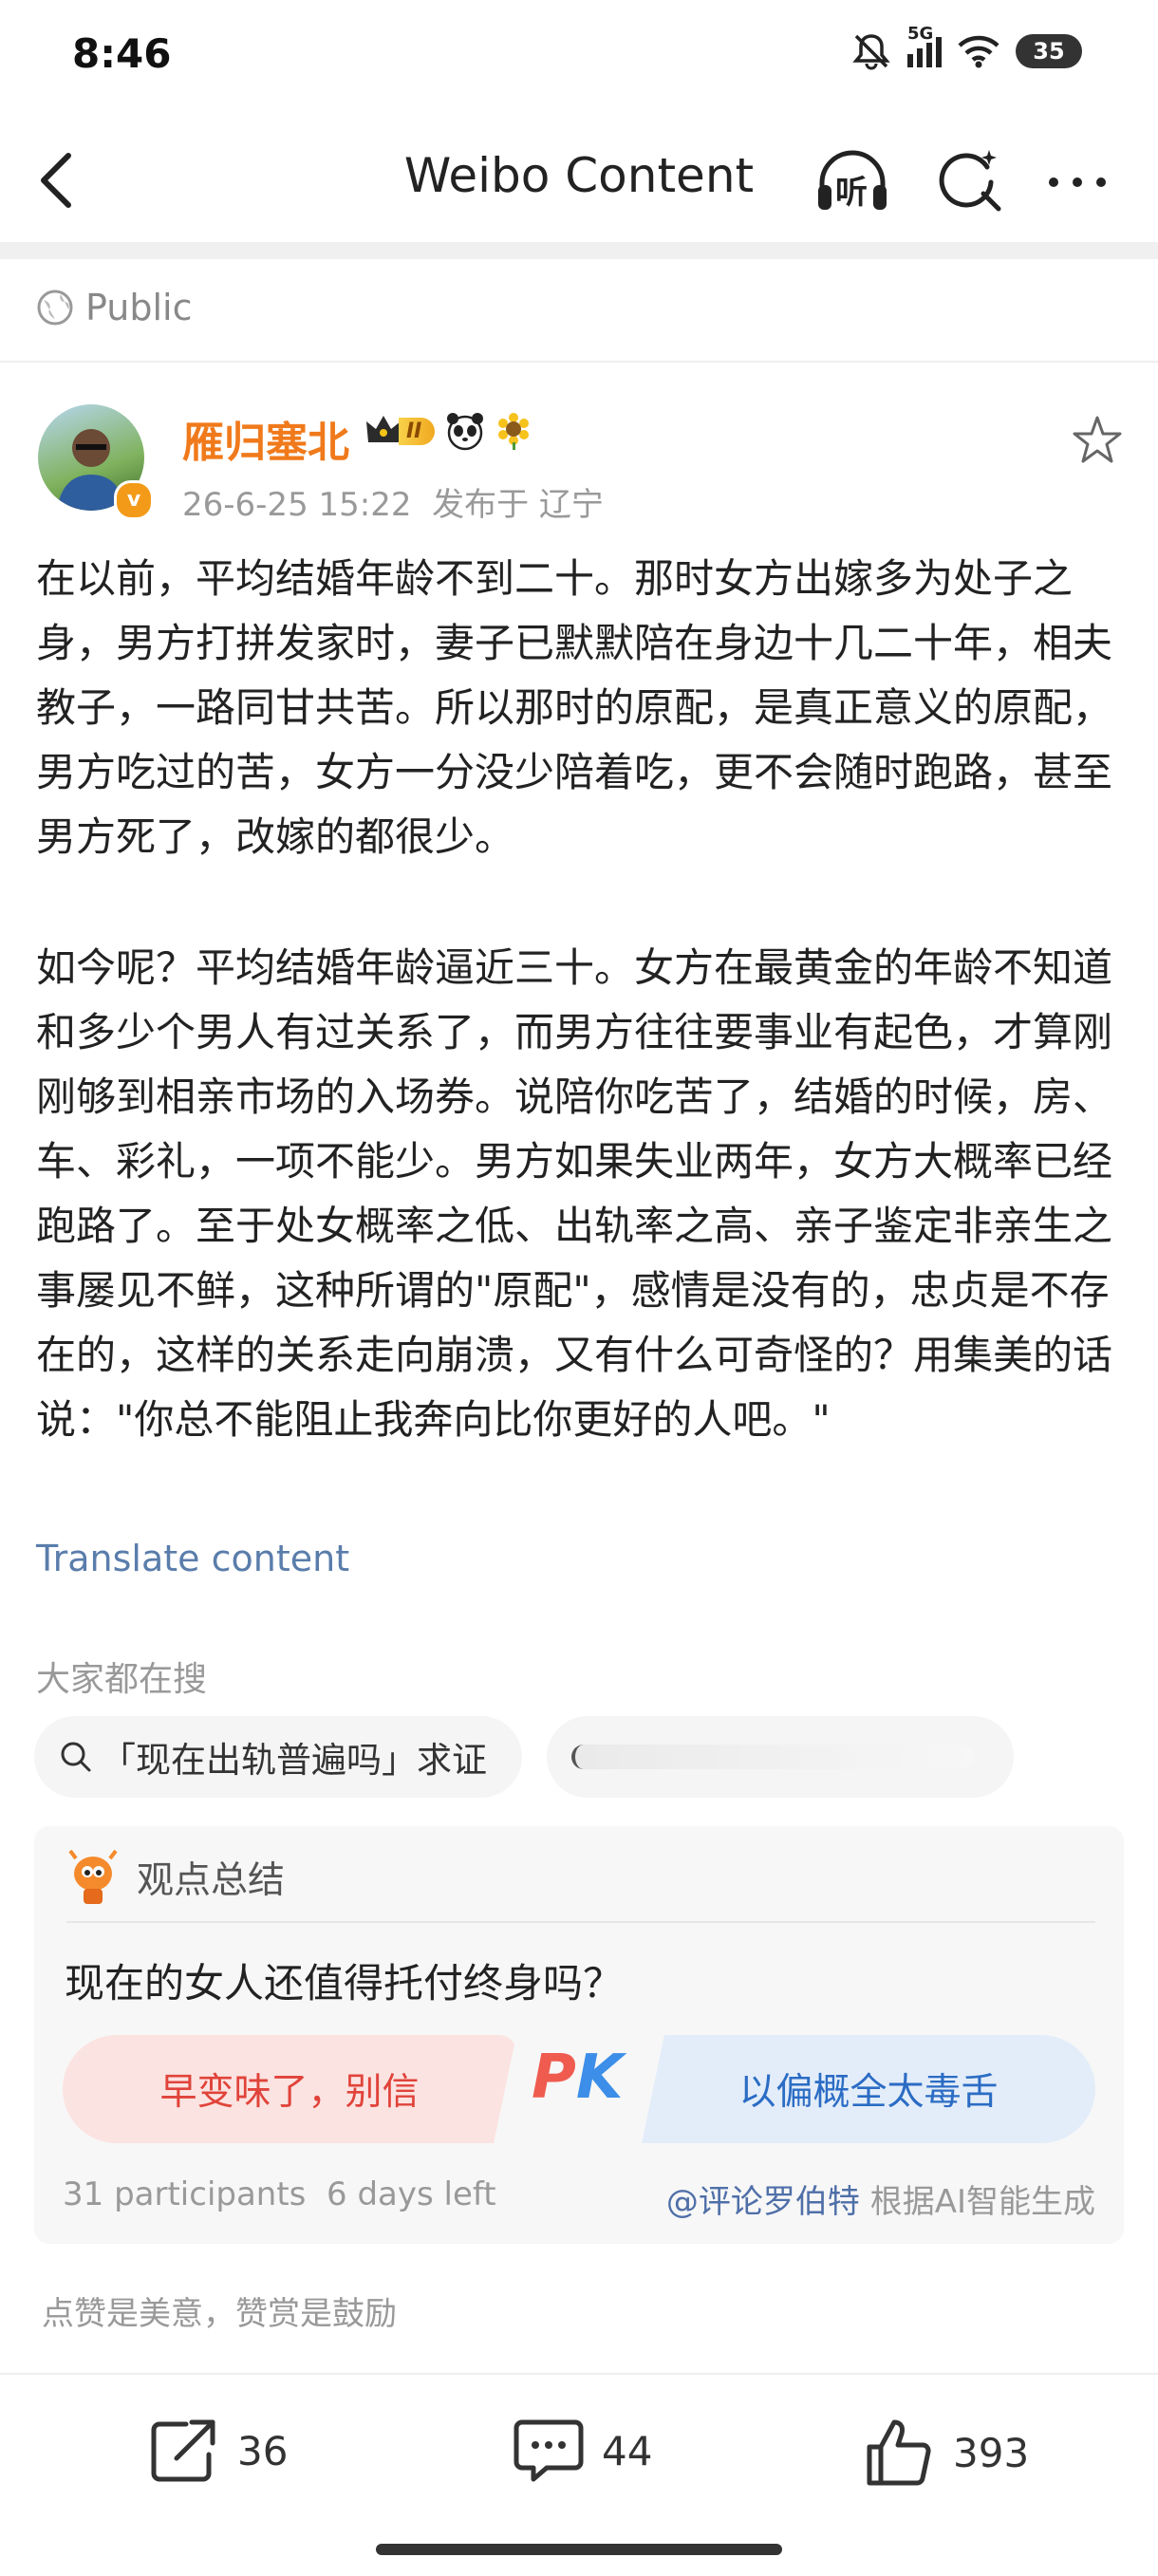 Image resolution: width=1158 pixels, height=2576 pixels. Describe the element at coordinates (265, 438) in the screenshot. I see `author-name: 雁归塞北` at that location.